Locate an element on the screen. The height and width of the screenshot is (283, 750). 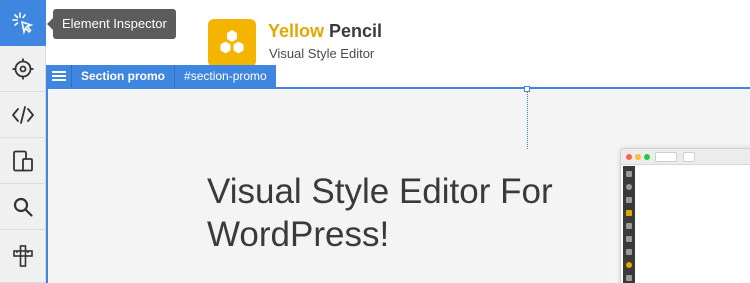
target-button is located at coordinates (23, 69).